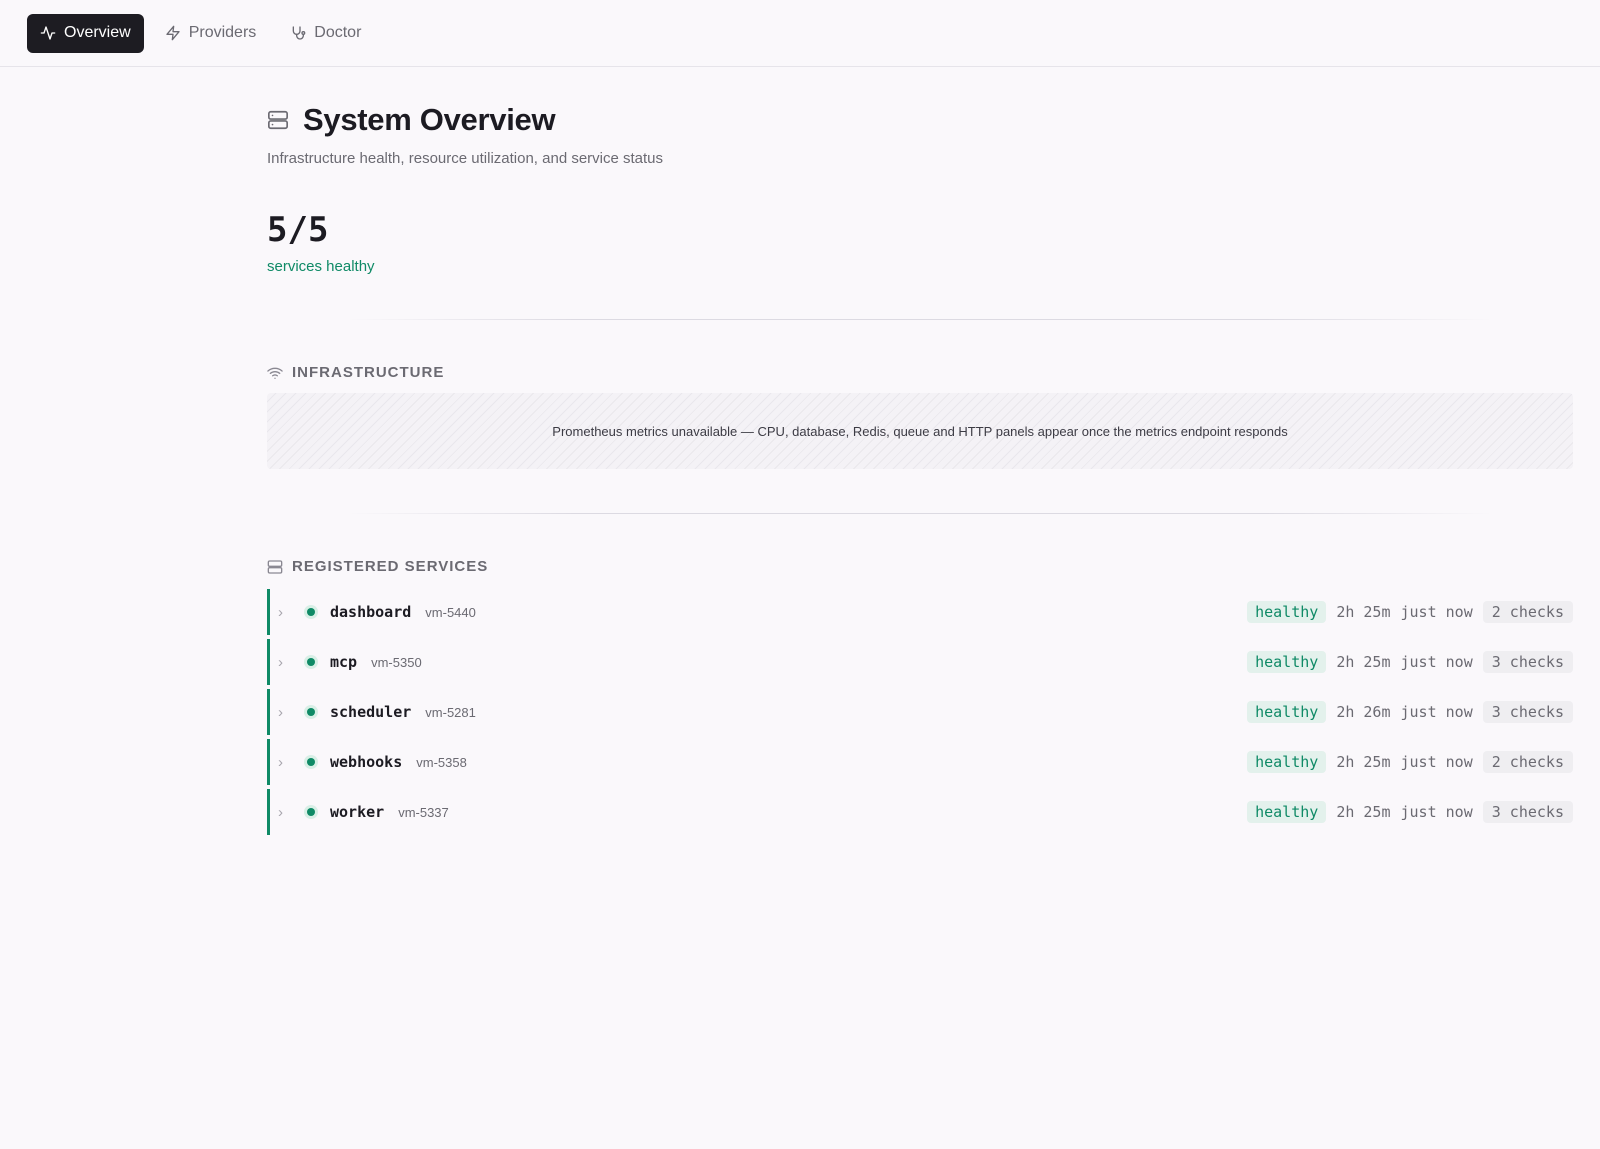 The image size is (1600, 1149). I want to click on page-title: System Overview, so click(429, 119).